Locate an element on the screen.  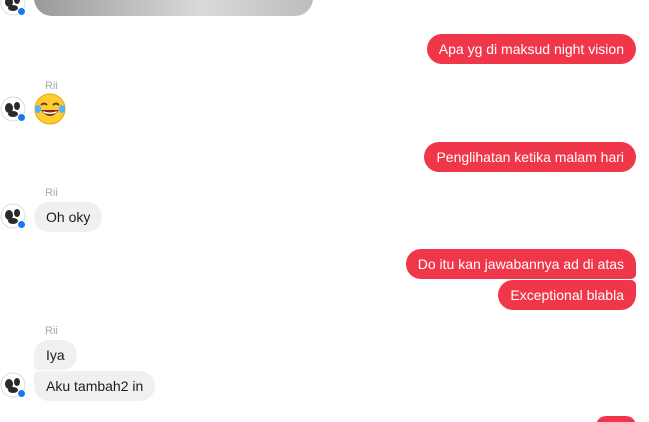
incoming-message: Aku tambah2 in is located at coordinates (95, 386).